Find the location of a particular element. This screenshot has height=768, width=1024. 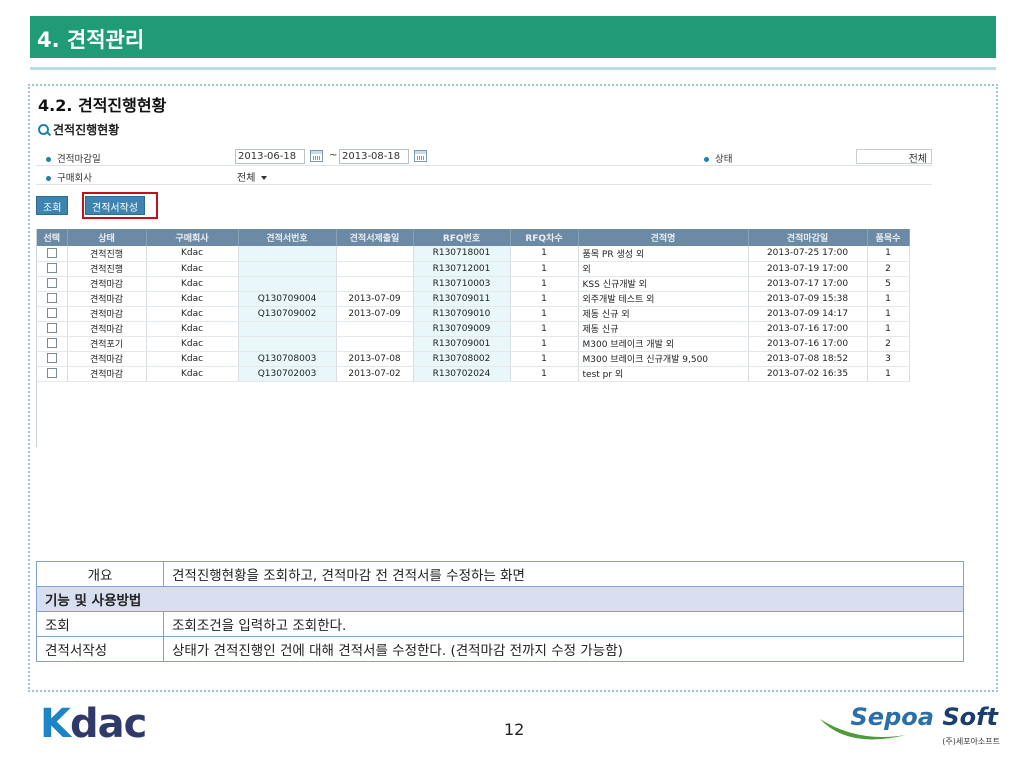

sepoa-soft-wordmark: Sepoa Soft is located at coordinates (924, 717).